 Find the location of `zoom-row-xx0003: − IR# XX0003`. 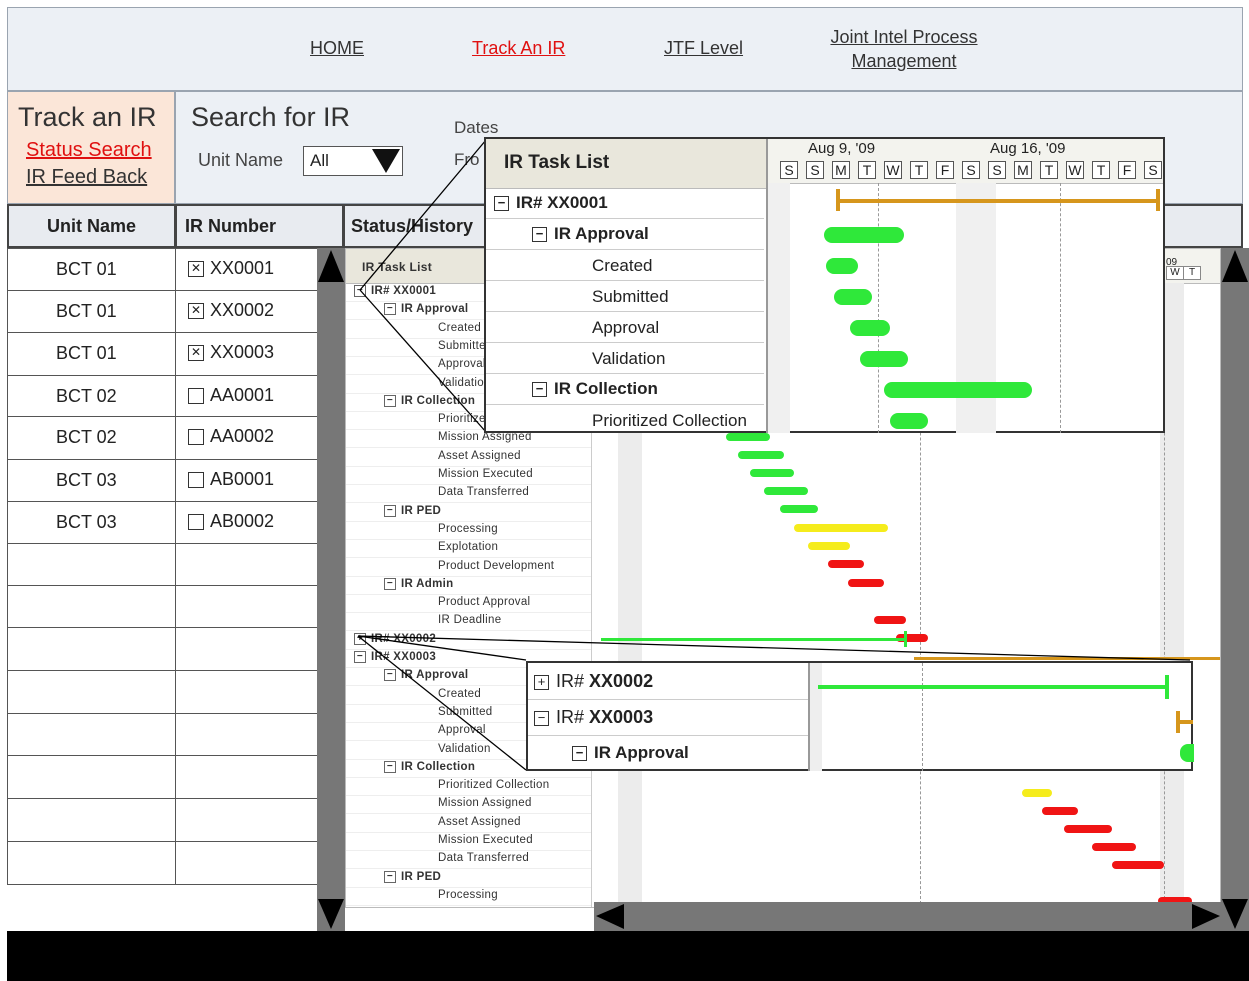

zoom-row-xx0003: − IR# XX0003 is located at coordinates (668, 717).